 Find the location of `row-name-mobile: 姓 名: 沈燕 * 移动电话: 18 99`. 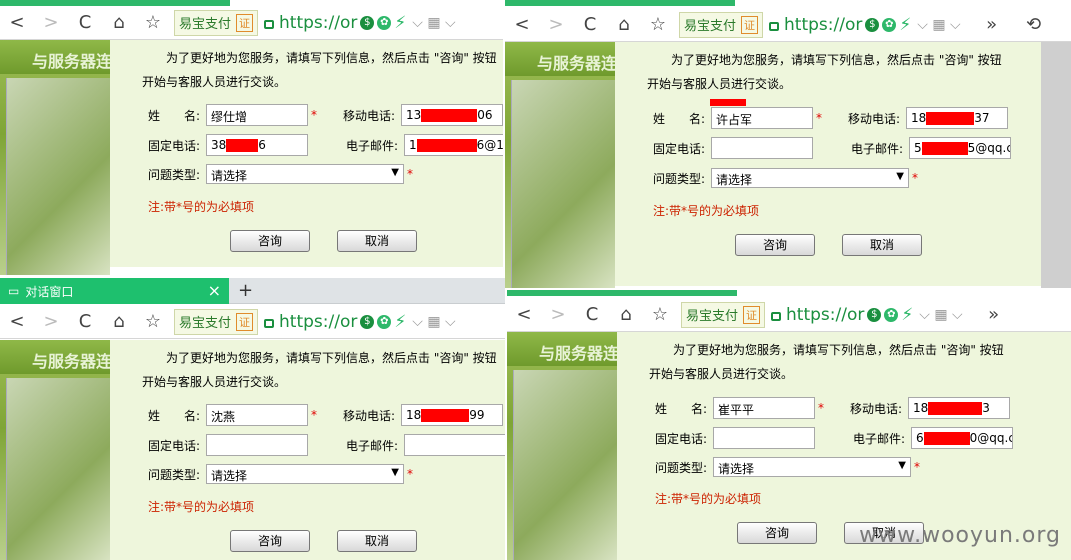

row-name-mobile: 姓 名: 沈燕 * 移动电话: 18 99 is located at coordinates (325, 415).